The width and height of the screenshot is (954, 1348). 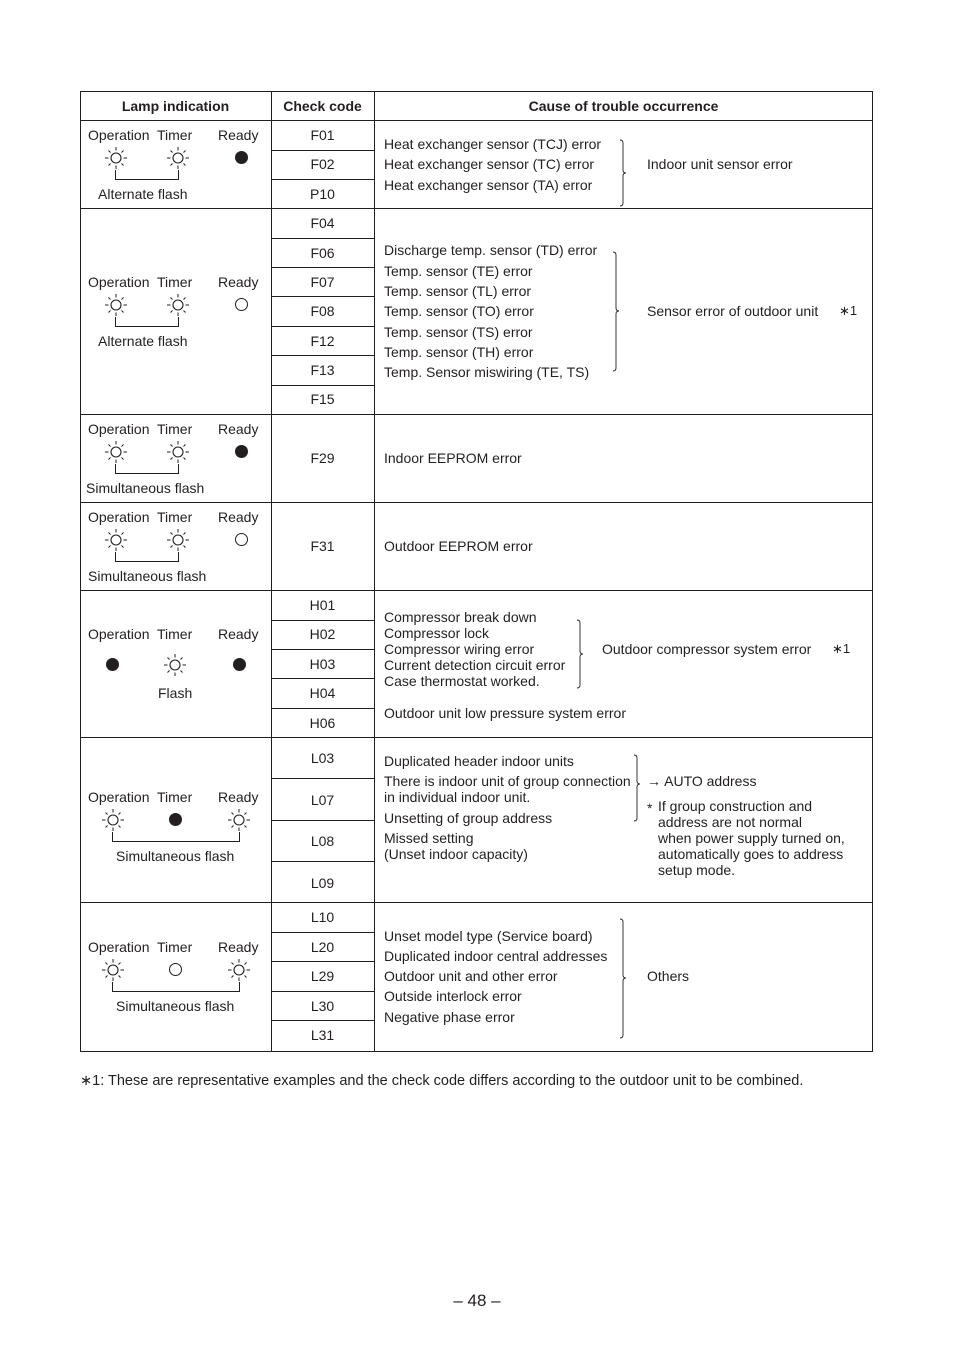 I want to click on check-code: L10, so click(x=322, y=917).